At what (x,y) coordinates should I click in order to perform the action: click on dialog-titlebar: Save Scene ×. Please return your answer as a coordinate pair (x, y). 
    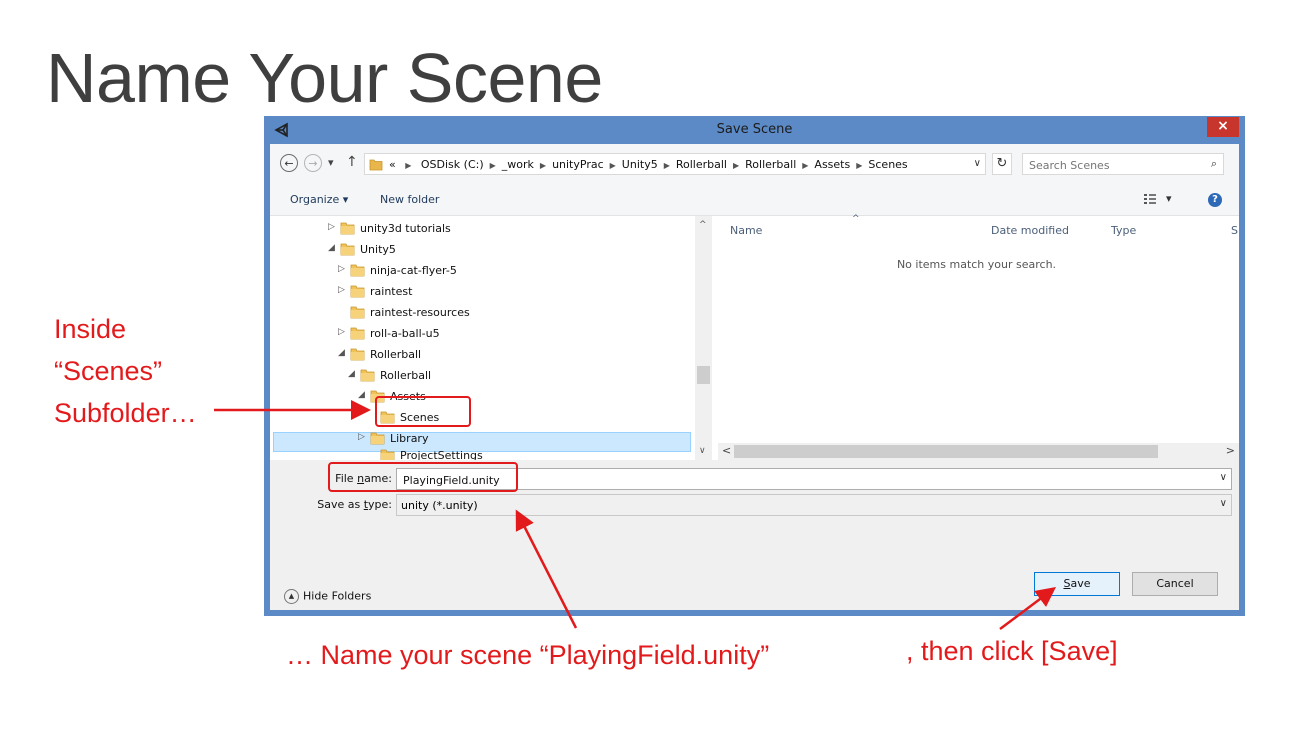
    Looking at the image, I should click on (754, 130).